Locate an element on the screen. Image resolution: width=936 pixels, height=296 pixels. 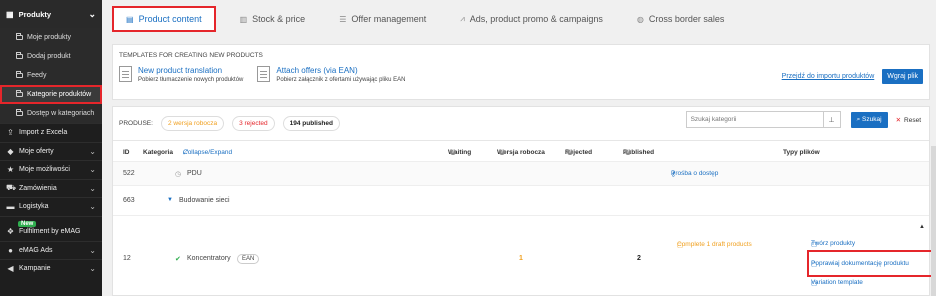
import-link: Przejdź do importu produktów is located at coordinates (828, 76).